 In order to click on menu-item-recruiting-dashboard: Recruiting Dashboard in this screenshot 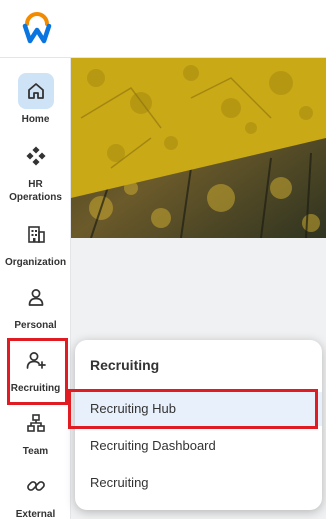, I will do `click(198, 446)`.